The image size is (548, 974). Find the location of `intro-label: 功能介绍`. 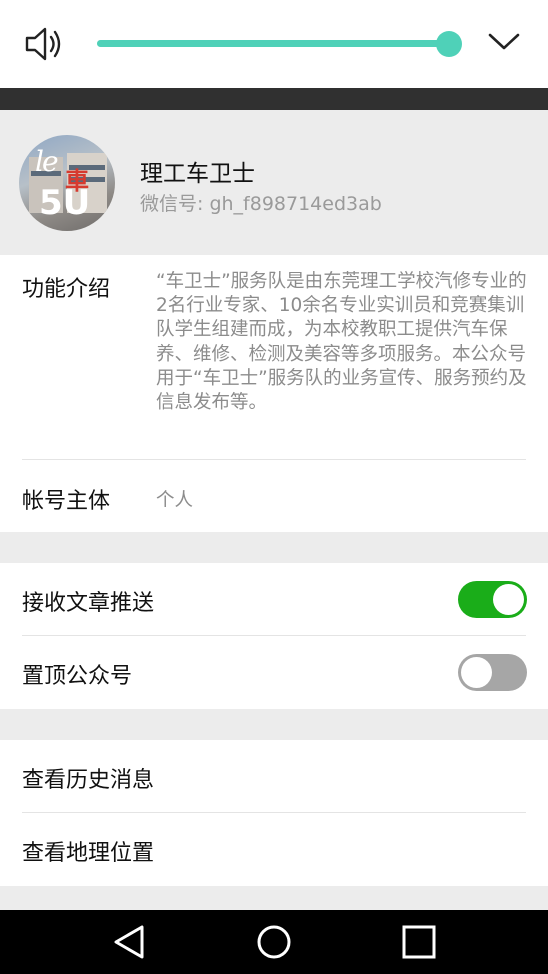

intro-label: 功能介绍 is located at coordinates (66, 289).